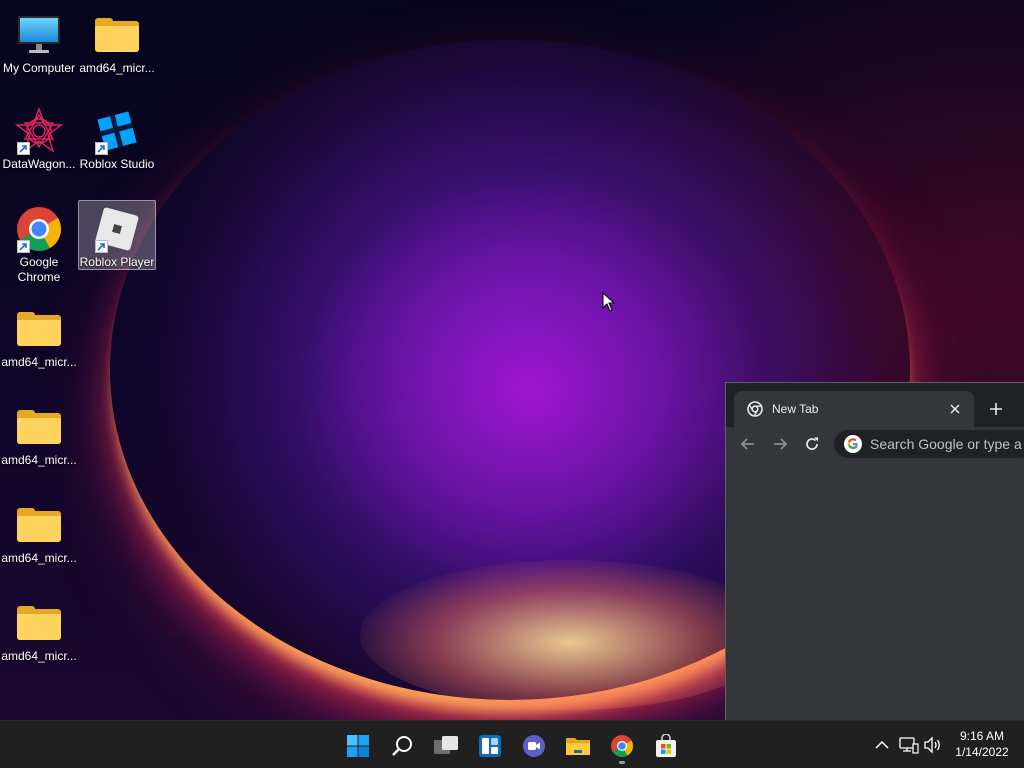 This screenshot has width=1024, height=768. I want to click on monitor-icon, so click(39, 35).